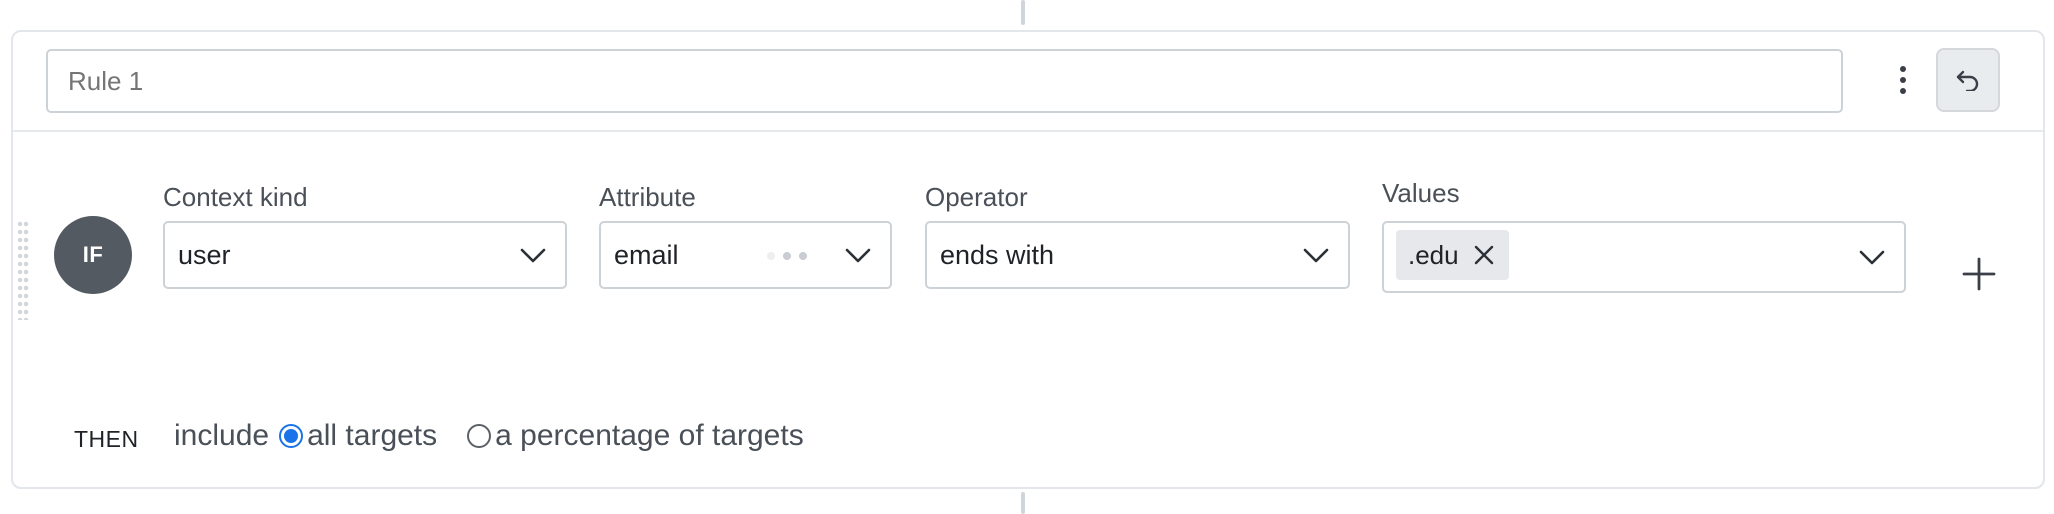 The image size is (2054, 514). I want to click on then-label: THEN, so click(106, 439).